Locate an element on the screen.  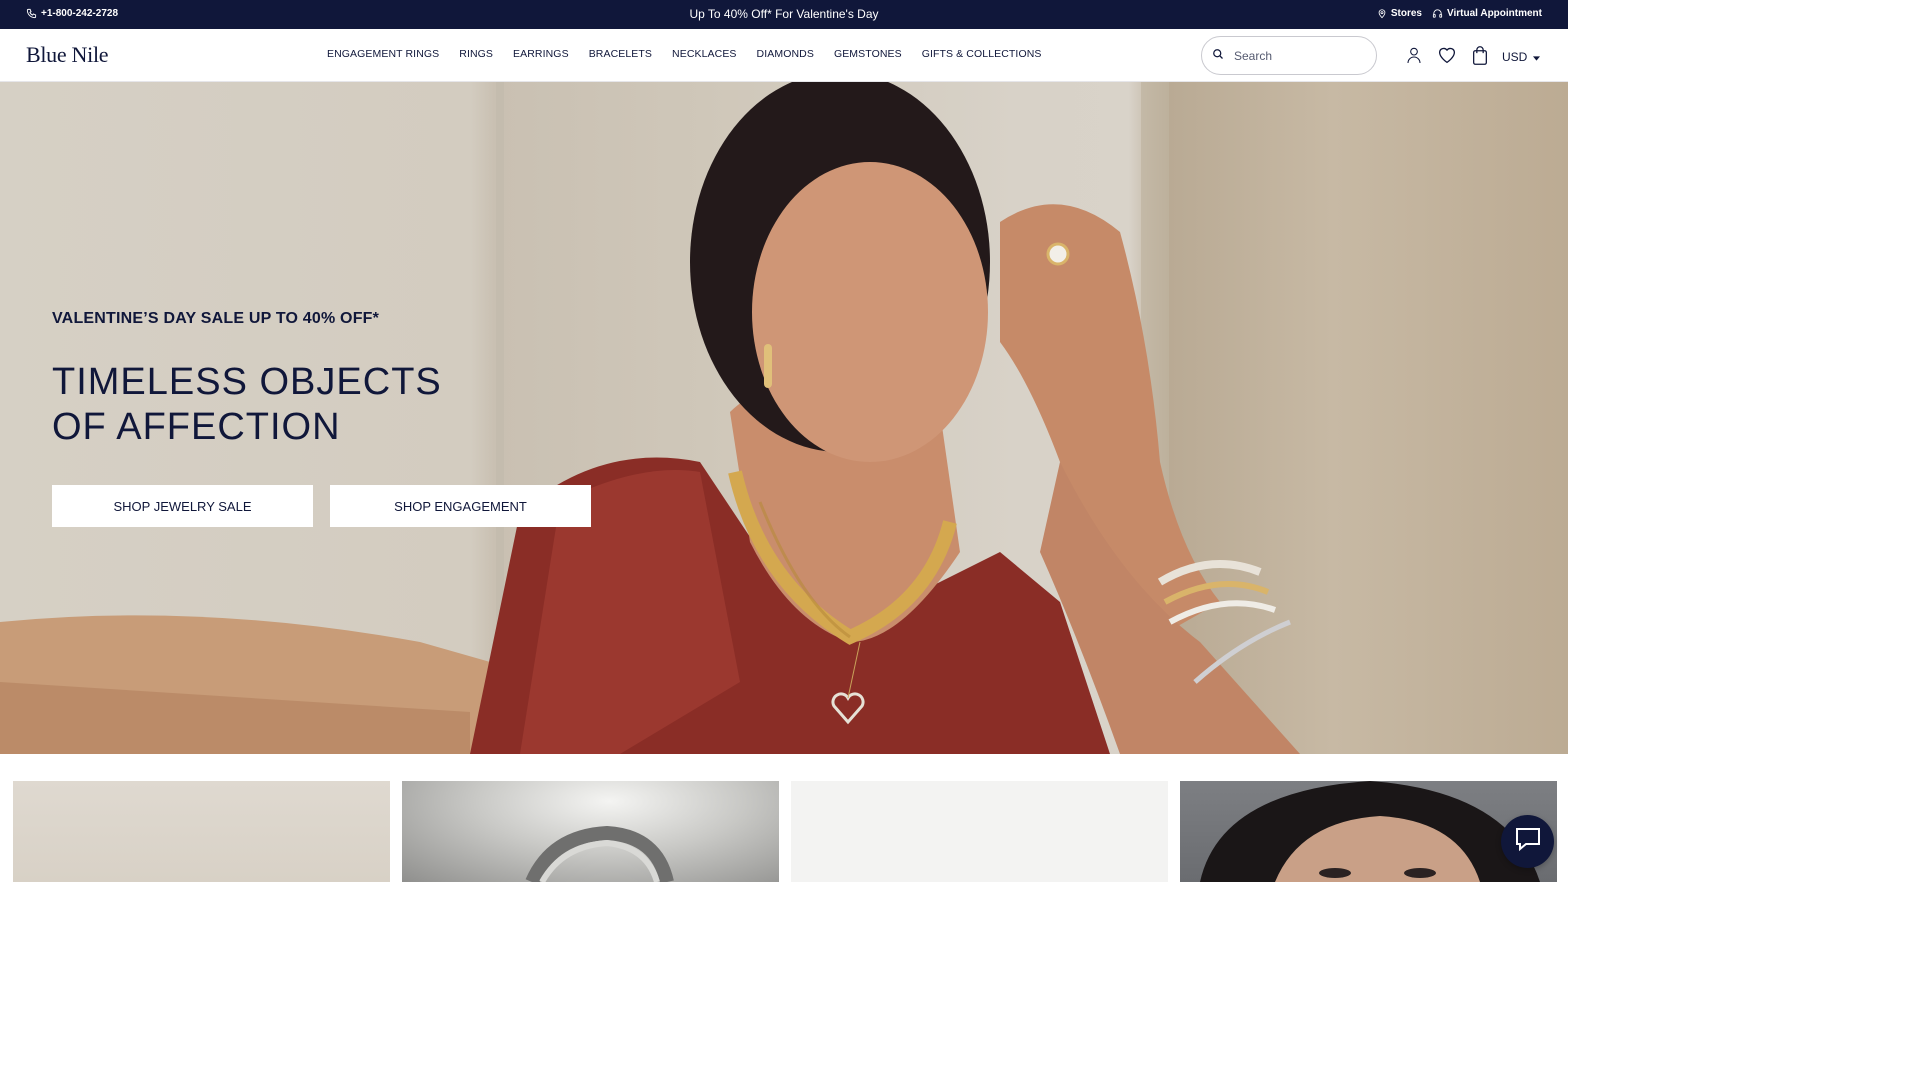
nav-necklaces: NECKLACES is located at coordinates (704, 54).